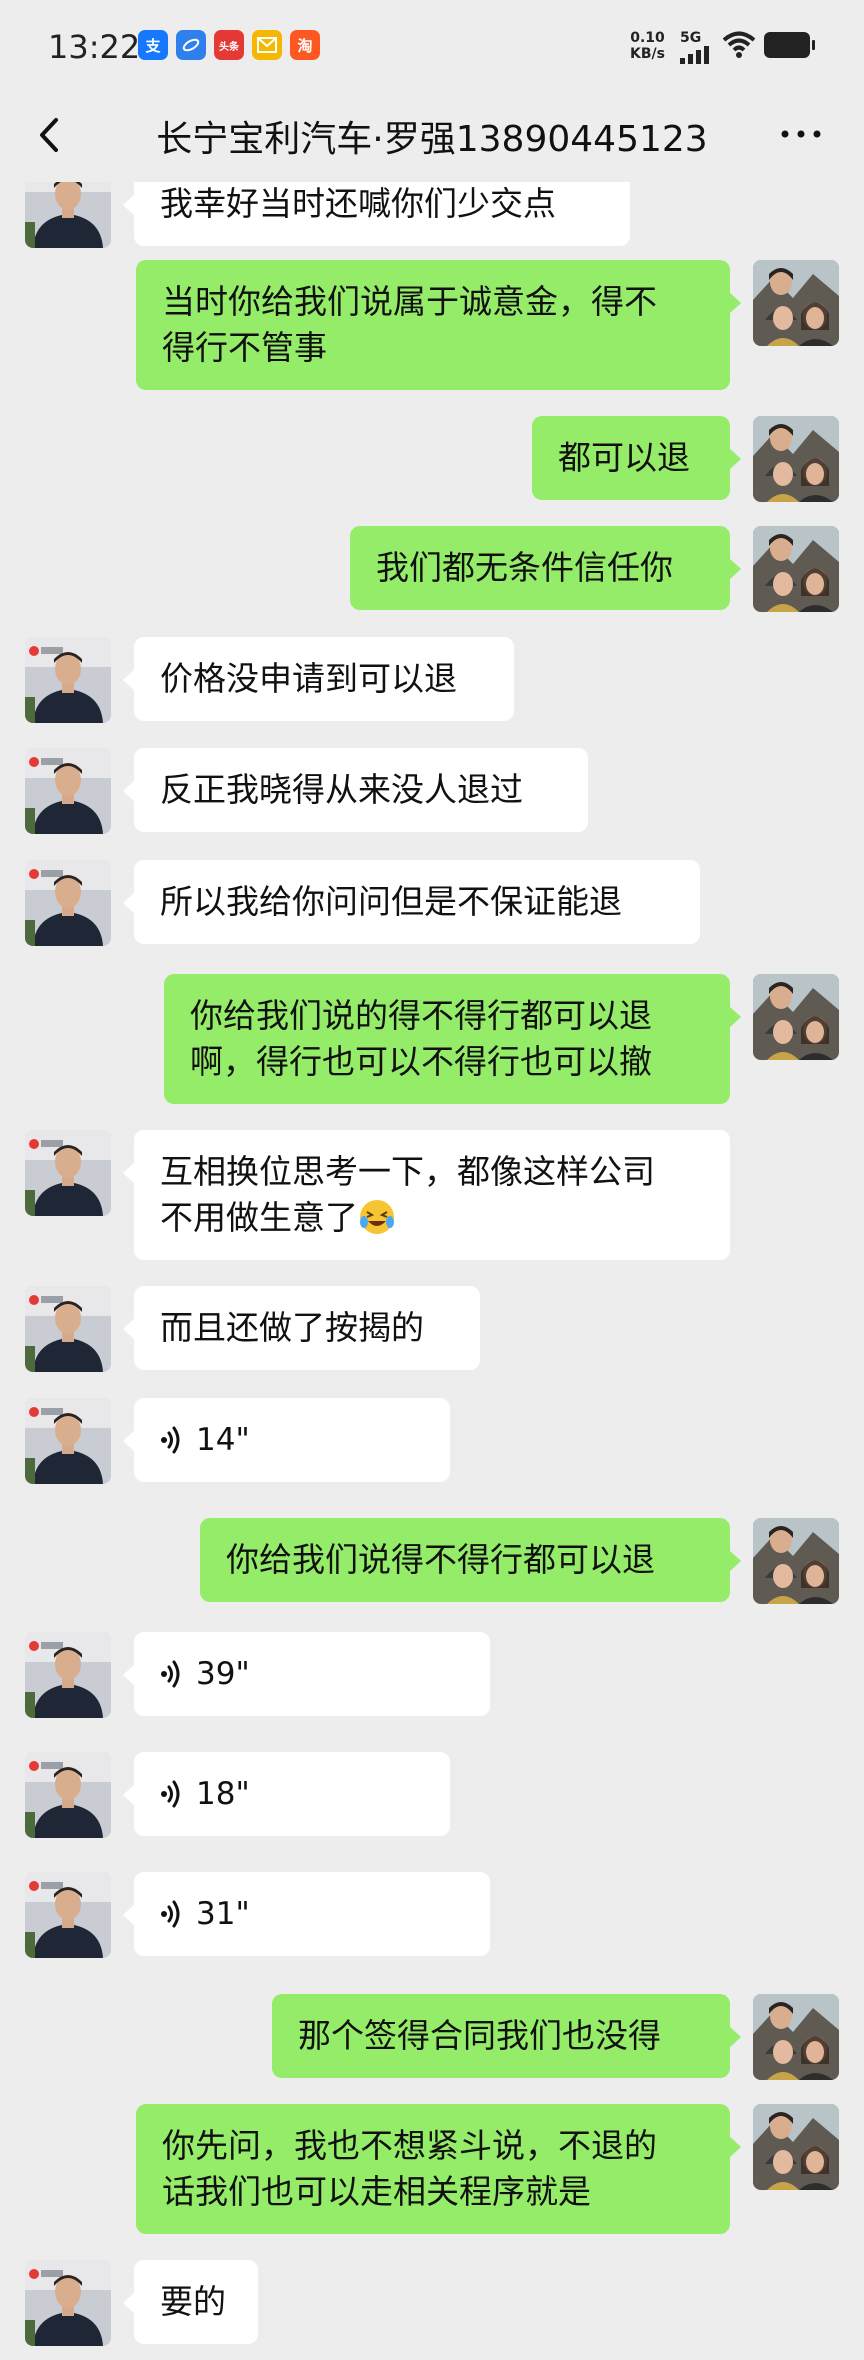 The height and width of the screenshot is (2360, 864). I want to click on more-options-button, so click(801, 134).